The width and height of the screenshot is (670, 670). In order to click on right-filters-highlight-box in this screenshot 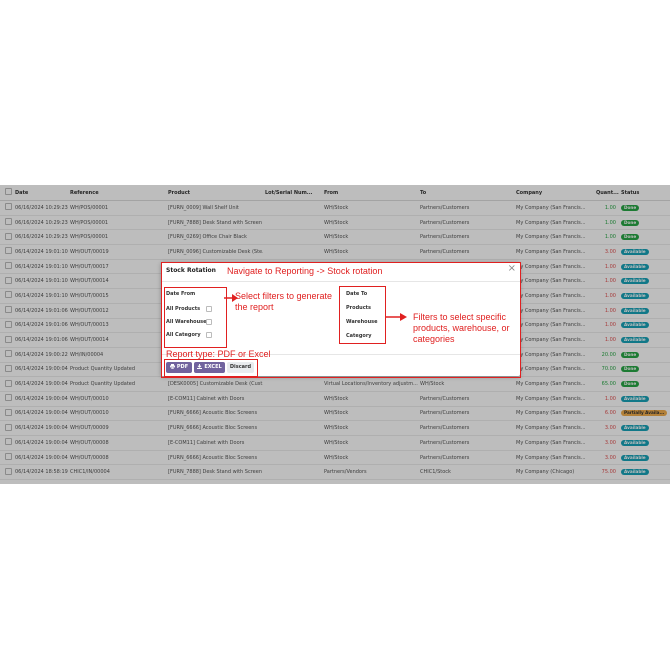, I will do `click(362, 315)`.